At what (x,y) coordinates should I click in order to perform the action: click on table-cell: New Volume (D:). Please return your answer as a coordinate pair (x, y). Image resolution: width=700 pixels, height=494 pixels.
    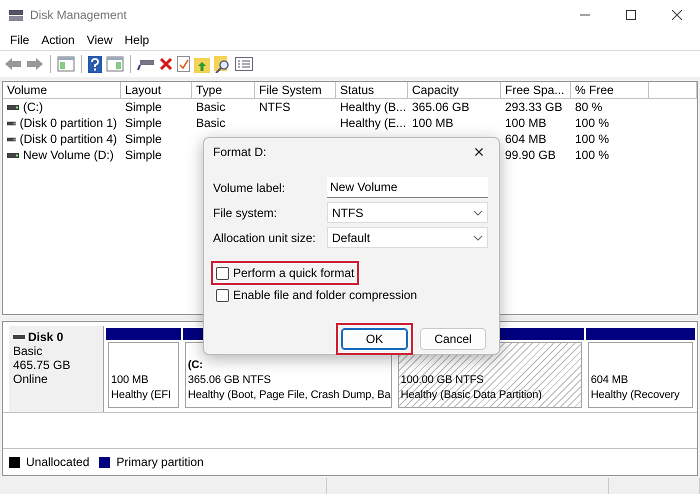
    Looking at the image, I should click on (68, 155).